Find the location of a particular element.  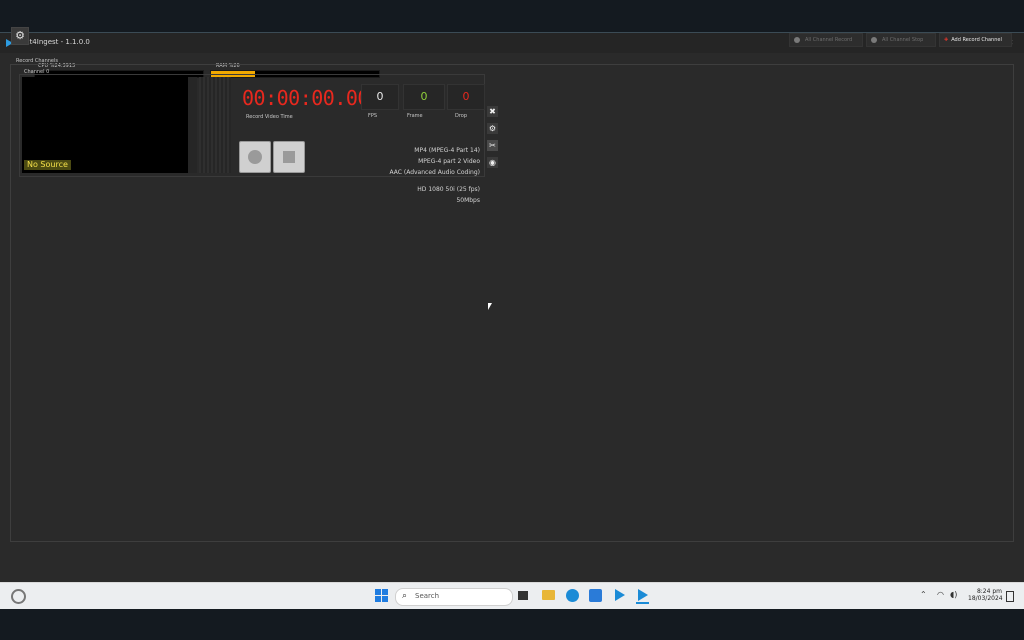

eye-icon: ◉ is located at coordinates (492, 162).